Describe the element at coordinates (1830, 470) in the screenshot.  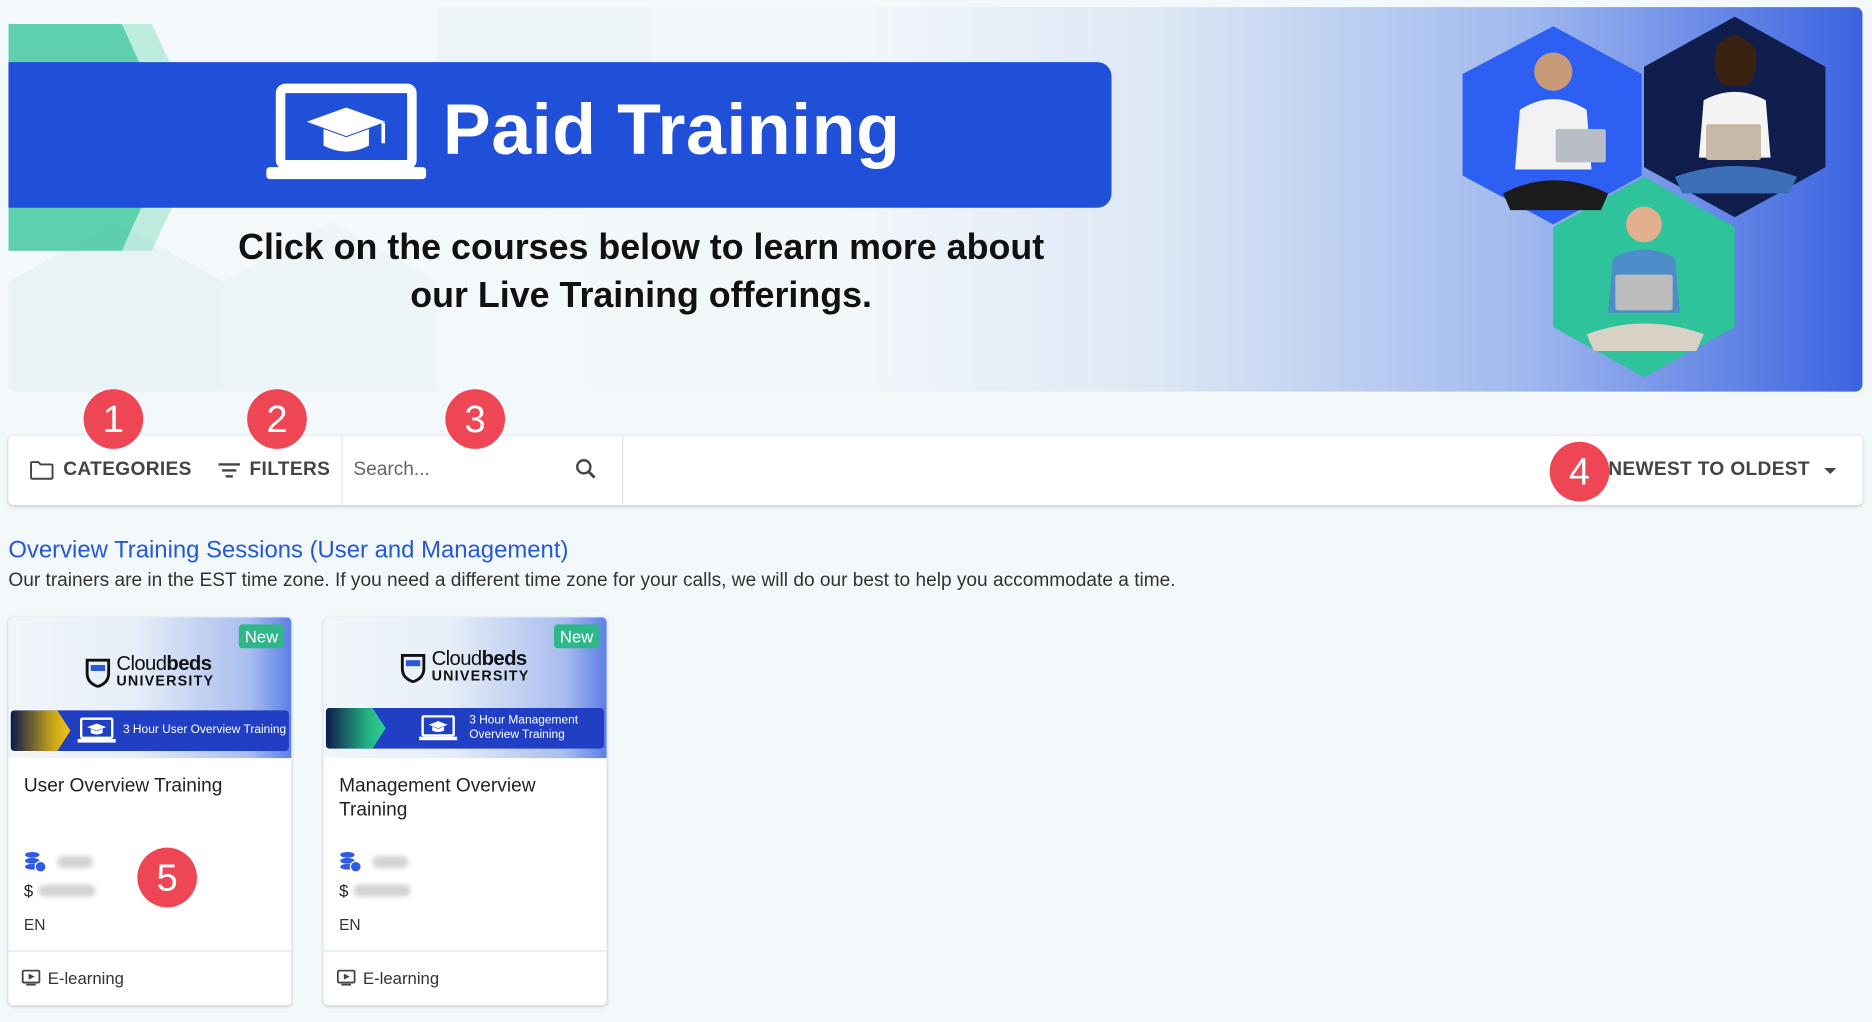
I see `caret-down-icon` at that location.